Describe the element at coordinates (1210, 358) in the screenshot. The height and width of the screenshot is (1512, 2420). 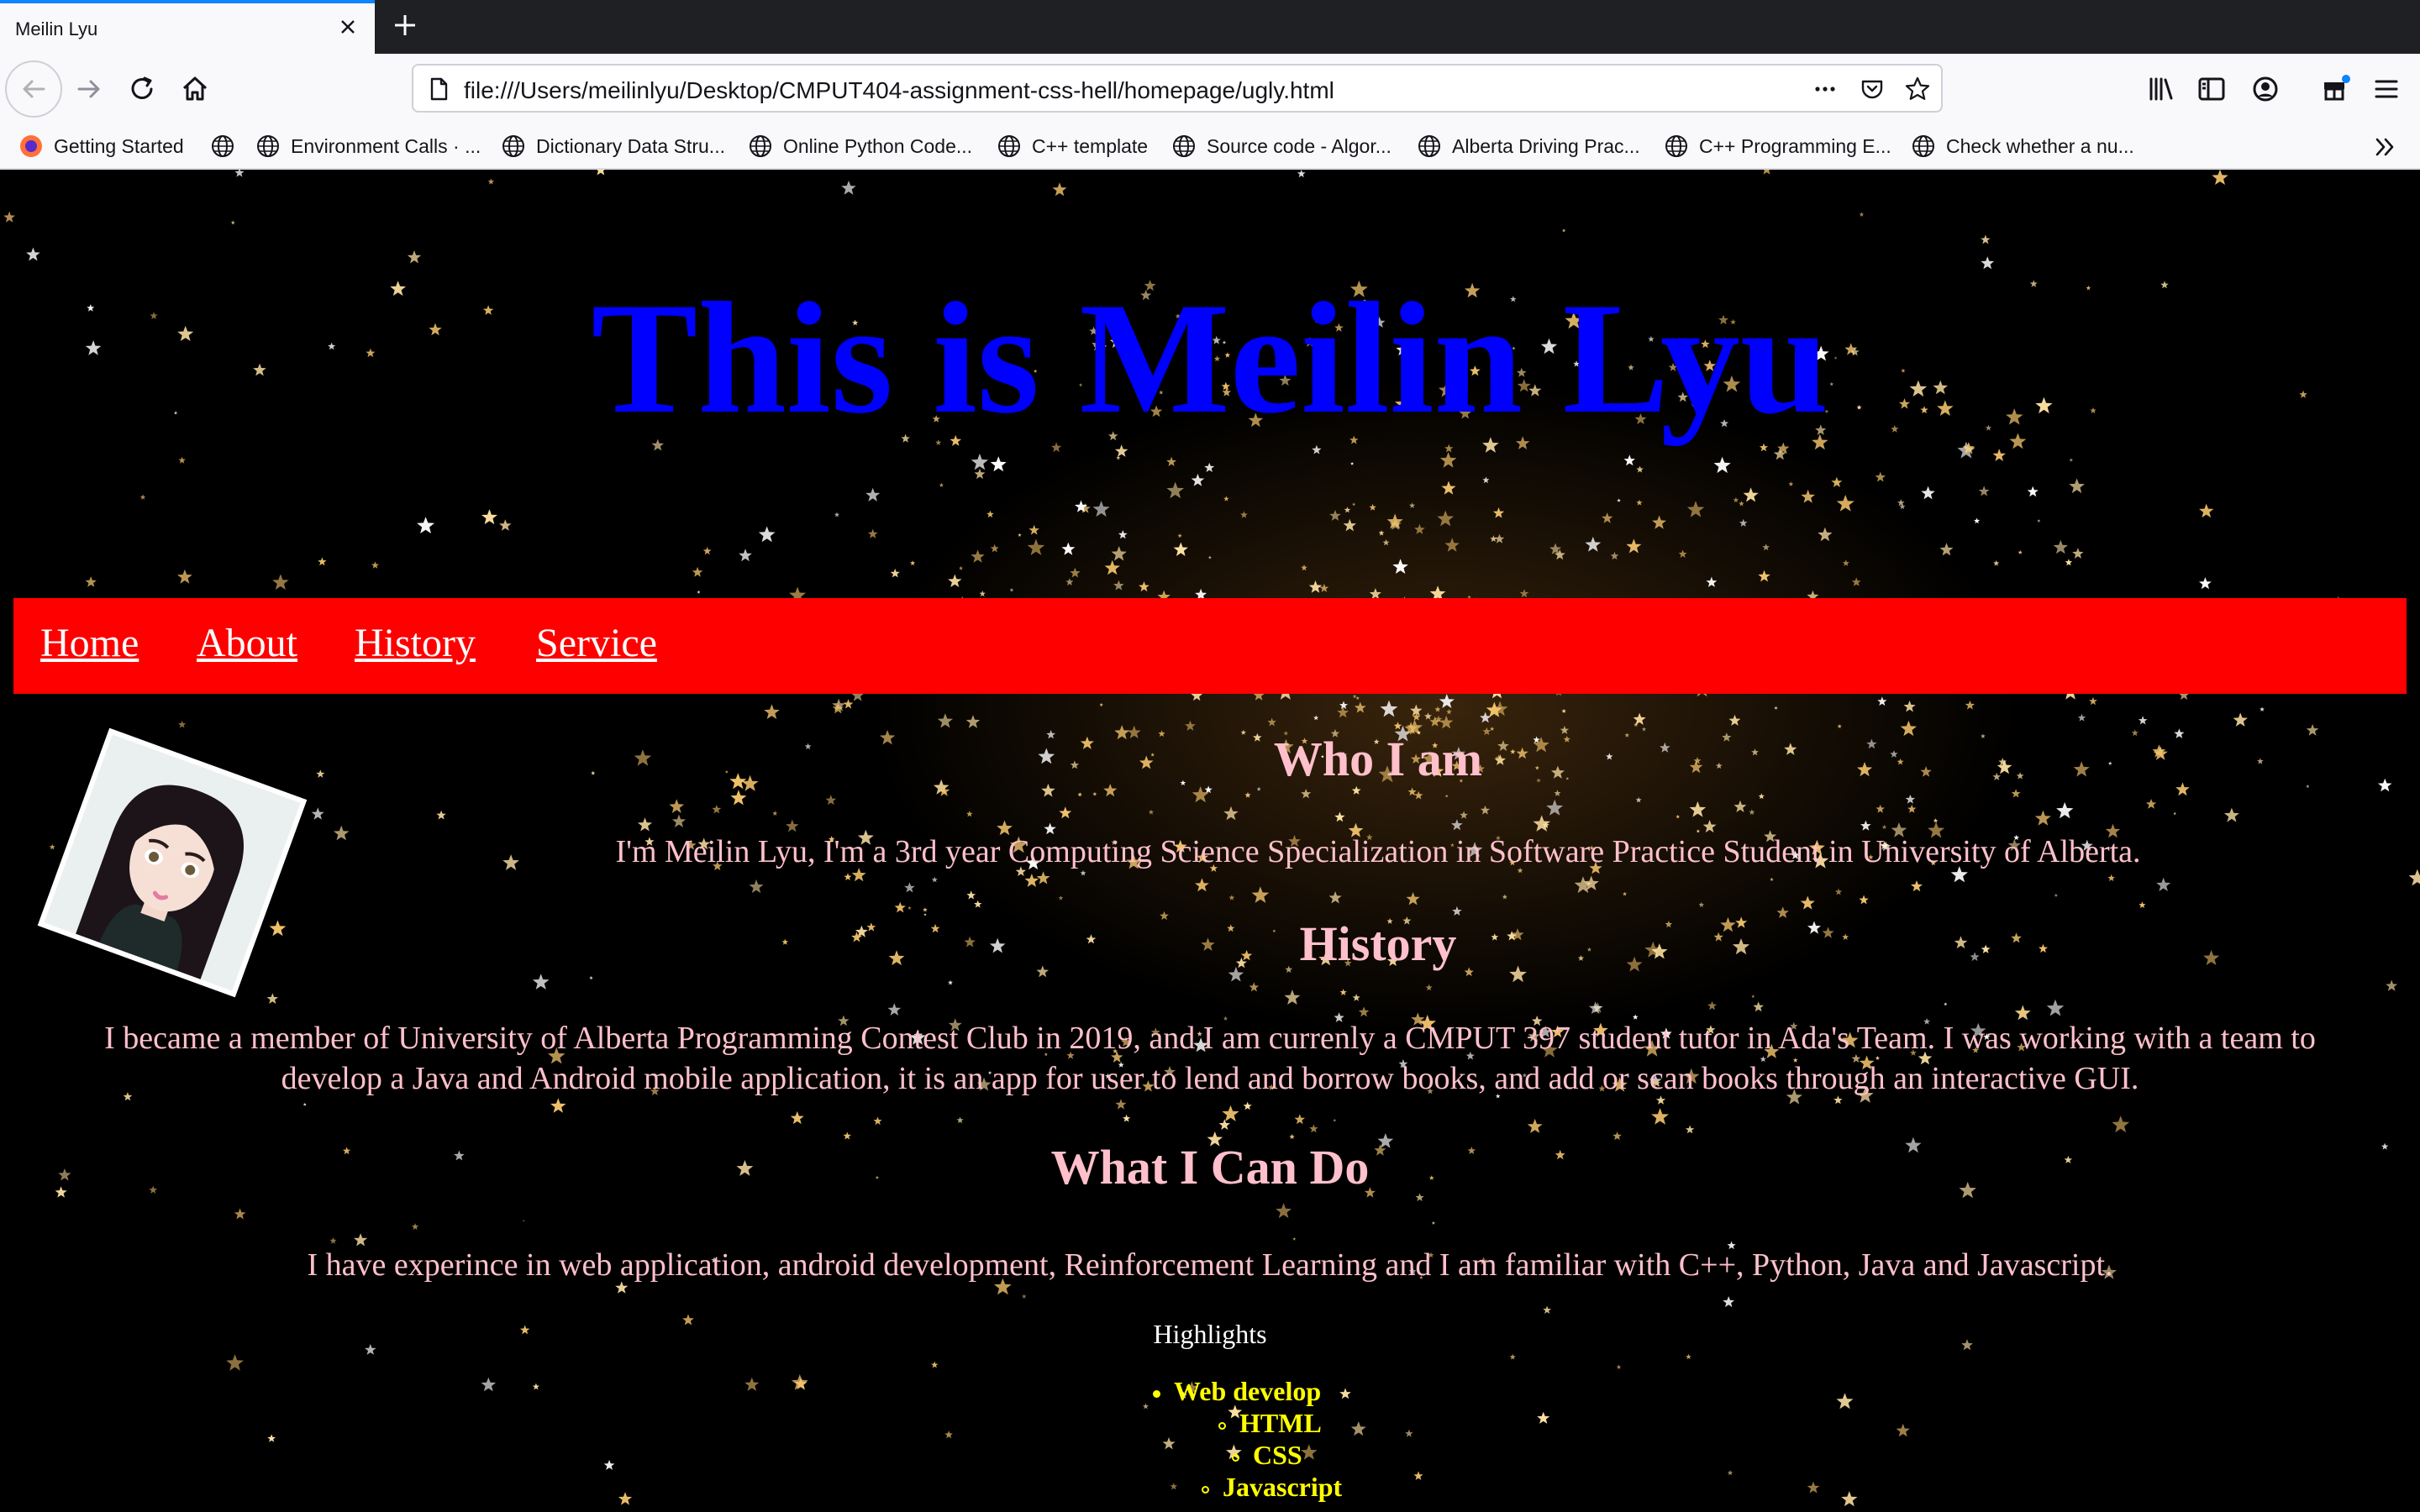
I see `page-title: This is Meilin Lyu` at that location.